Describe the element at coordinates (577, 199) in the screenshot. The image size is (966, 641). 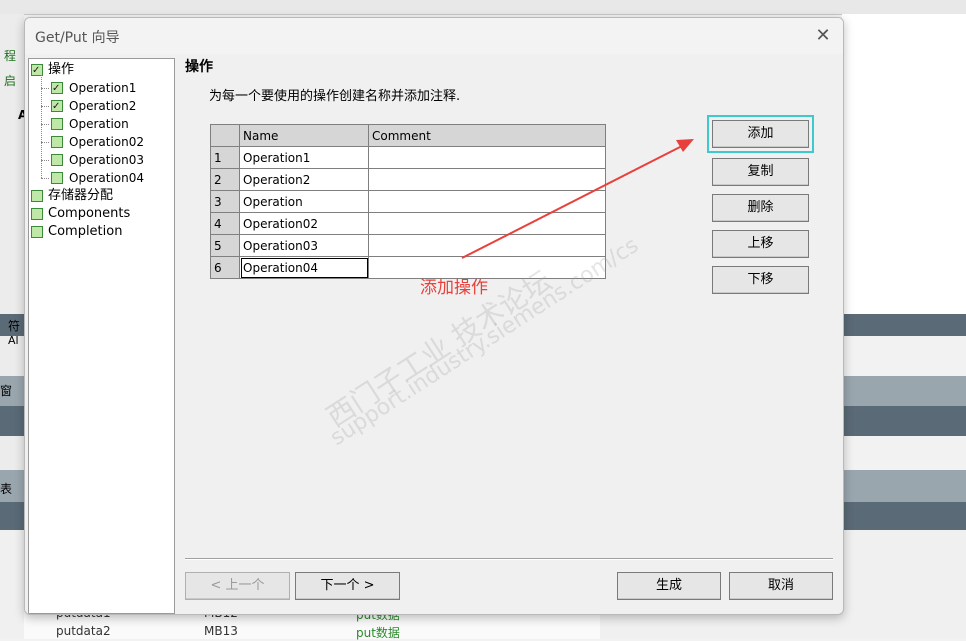
I see `annotation-arrow` at that location.